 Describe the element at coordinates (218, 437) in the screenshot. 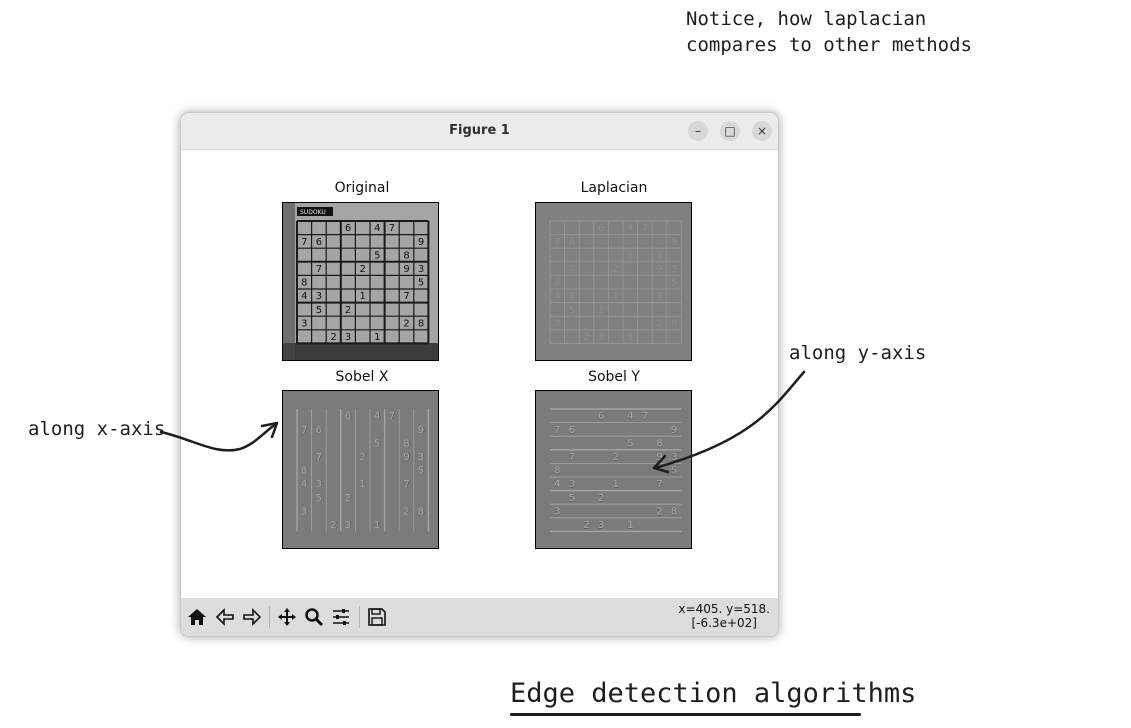

I see `x-axis-arrow` at that location.